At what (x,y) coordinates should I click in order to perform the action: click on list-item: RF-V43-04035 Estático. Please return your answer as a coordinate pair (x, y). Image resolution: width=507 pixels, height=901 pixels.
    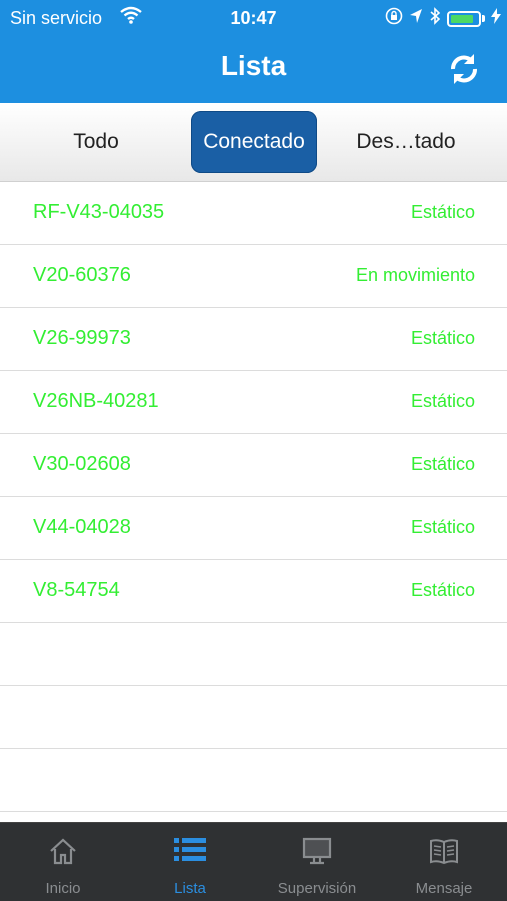
    Looking at the image, I should click on (253, 213).